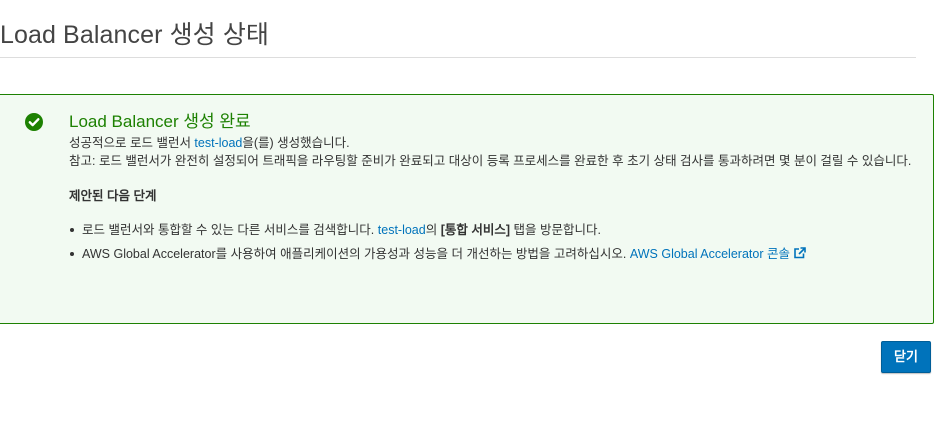  What do you see at coordinates (433, 230) in the screenshot?
I see `step-text: 의` at bounding box center [433, 230].